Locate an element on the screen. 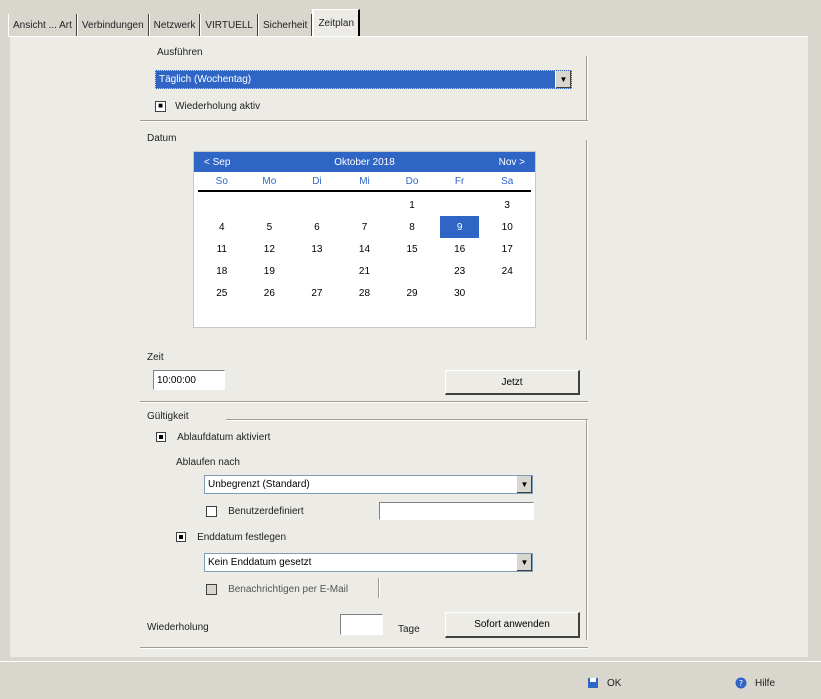  tab-schedule: Zeitplan is located at coordinates (336, 22).